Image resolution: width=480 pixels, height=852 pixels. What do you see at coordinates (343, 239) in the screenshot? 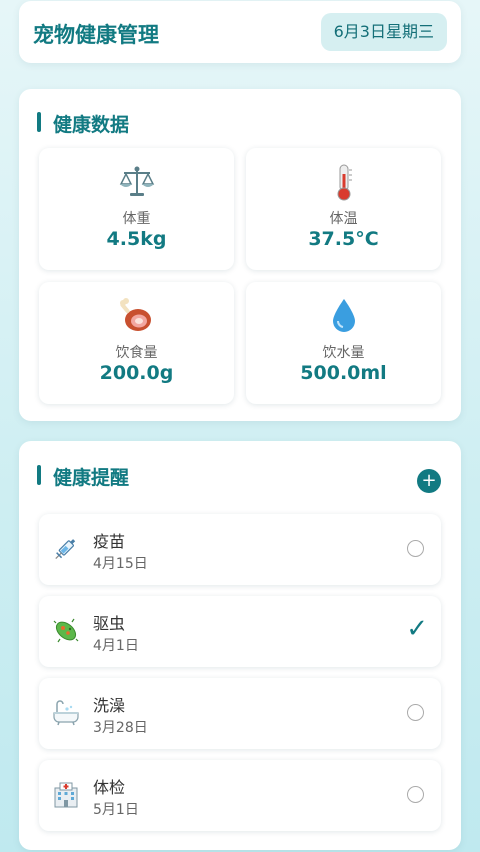
I see `temperature-value: 37.5°C` at bounding box center [343, 239].